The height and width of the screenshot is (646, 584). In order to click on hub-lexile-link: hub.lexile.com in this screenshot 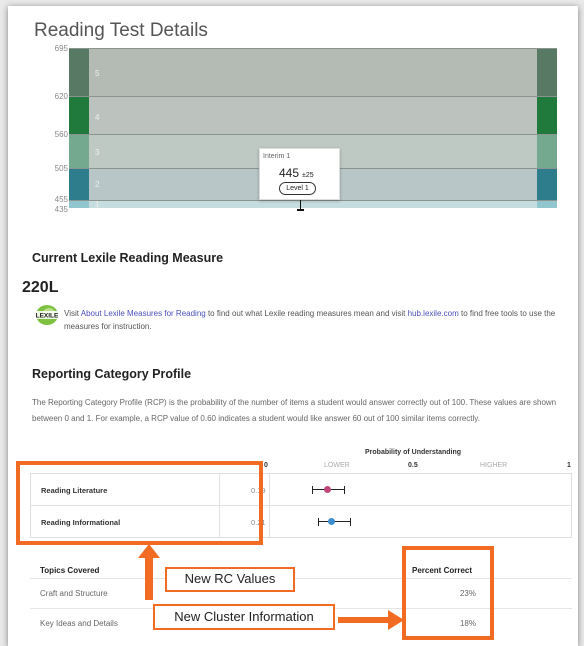, I will do `click(433, 313)`.